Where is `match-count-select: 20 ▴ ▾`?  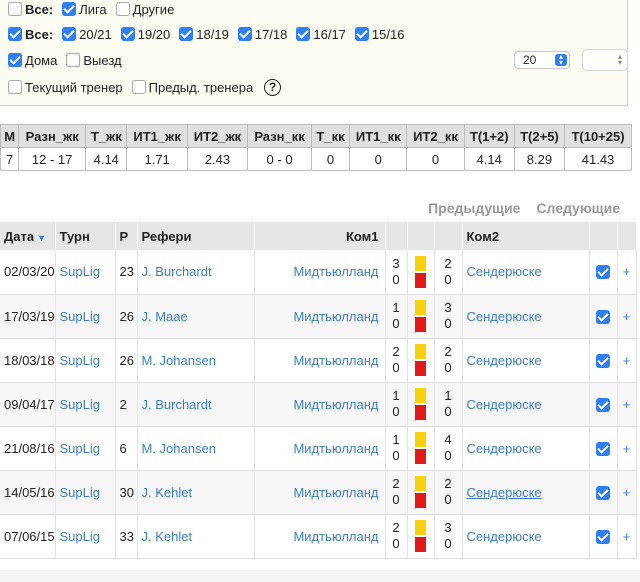
match-count-select: 20 ▴ ▾ is located at coordinates (542, 60).